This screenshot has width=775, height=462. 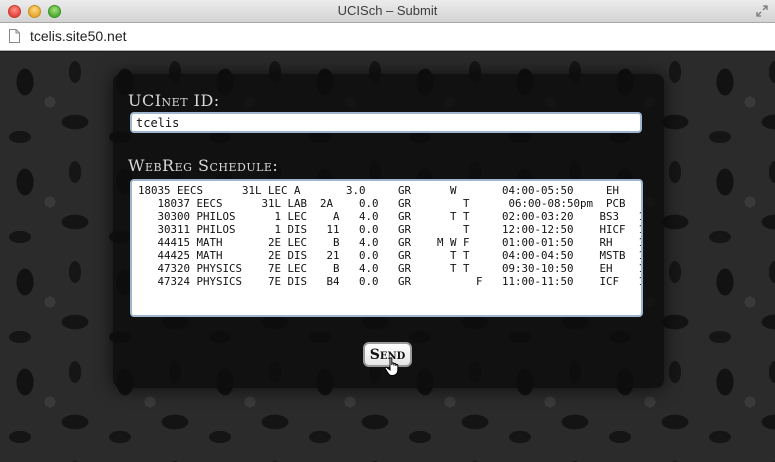 What do you see at coordinates (78, 36) in the screenshot?
I see `url-text: tcelis.site50.net` at bounding box center [78, 36].